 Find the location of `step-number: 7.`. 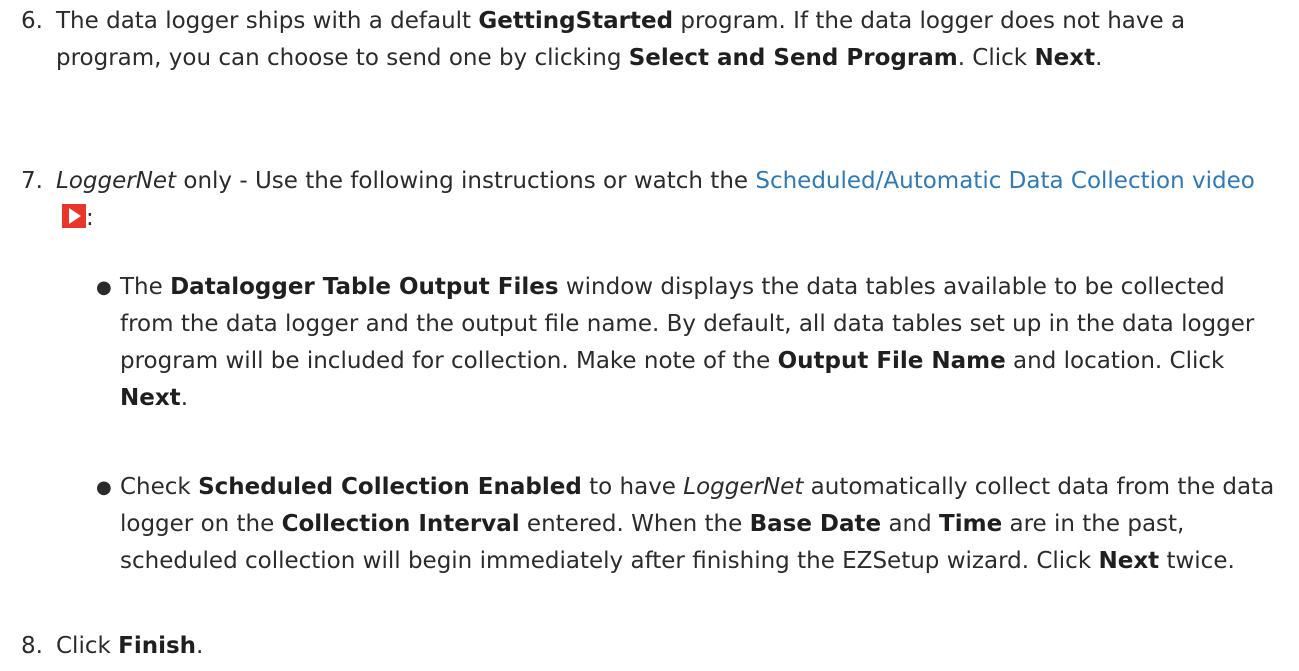

step-number: 7. is located at coordinates (32, 181).